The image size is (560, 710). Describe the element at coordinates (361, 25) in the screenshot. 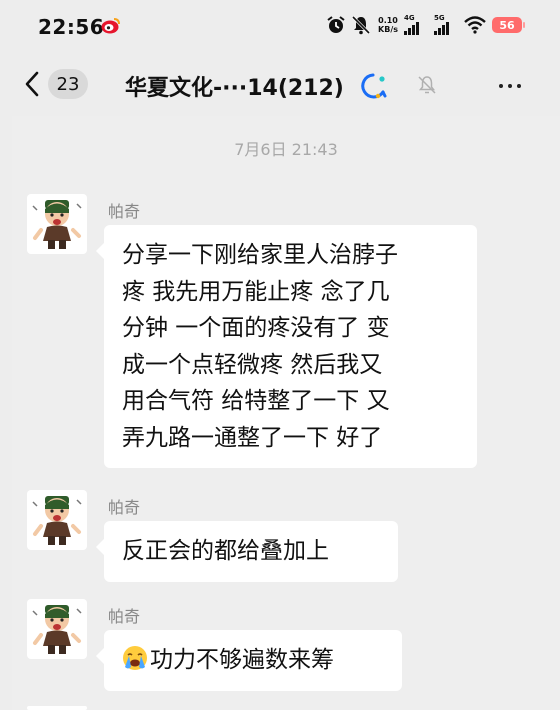

I see `bell-off-icon` at that location.